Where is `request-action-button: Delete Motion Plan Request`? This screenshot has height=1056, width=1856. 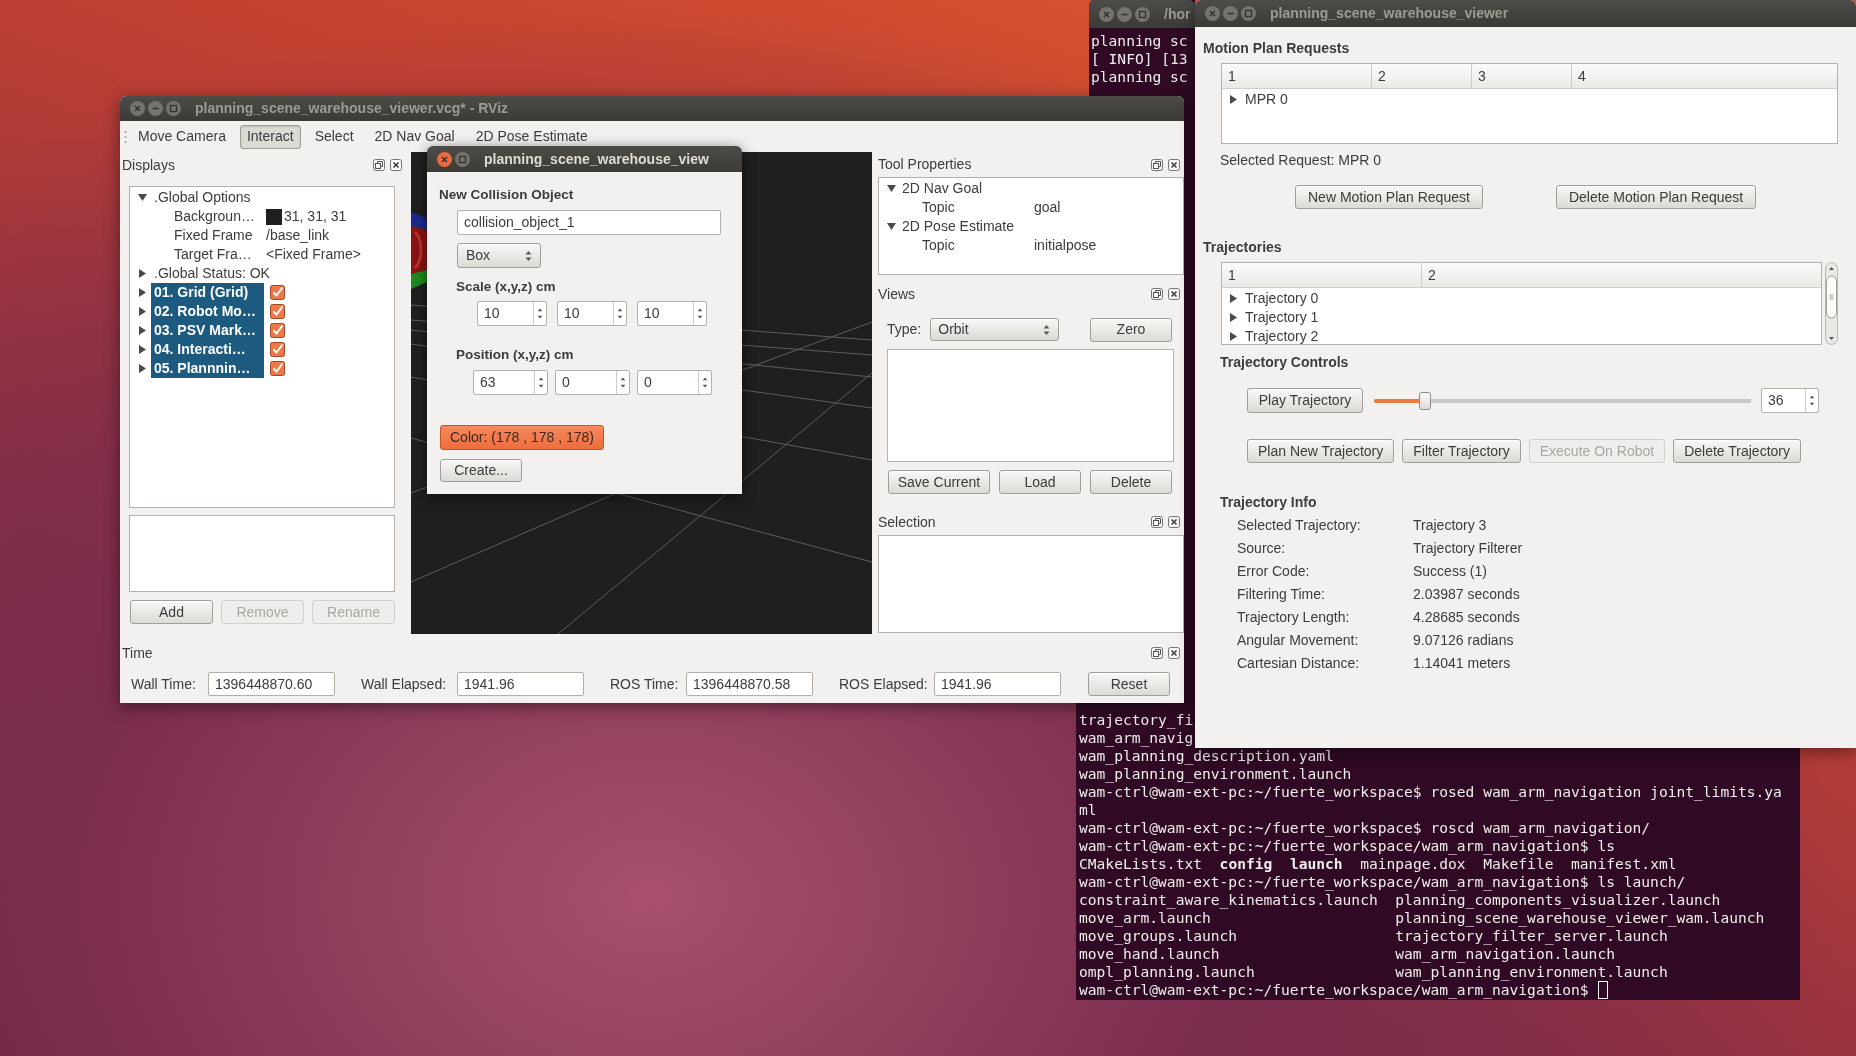
request-action-button: Delete Motion Plan Request is located at coordinates (1656, 197).